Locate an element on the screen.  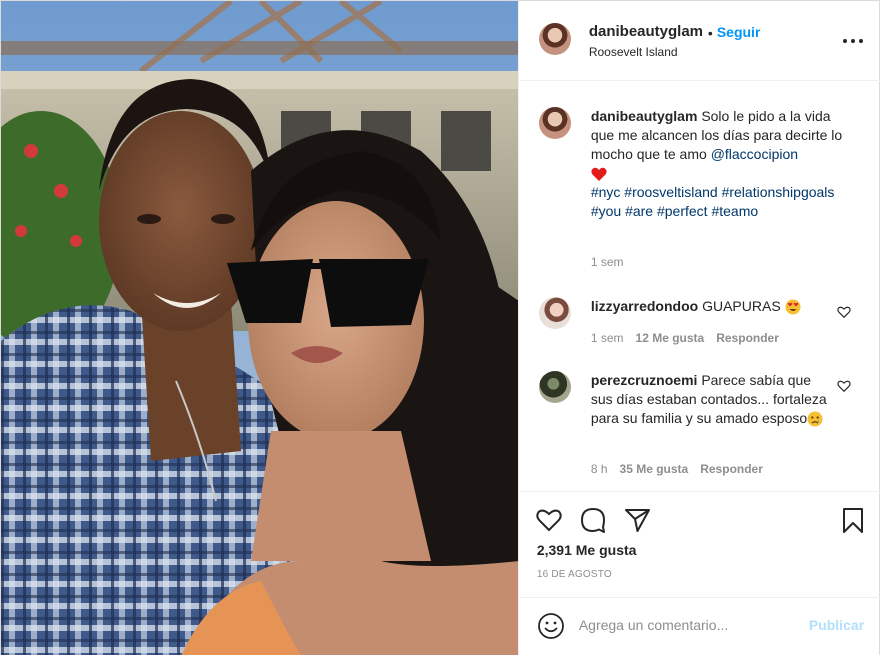
add-comment-bar: Publicar is located at coordinates (699, 626).